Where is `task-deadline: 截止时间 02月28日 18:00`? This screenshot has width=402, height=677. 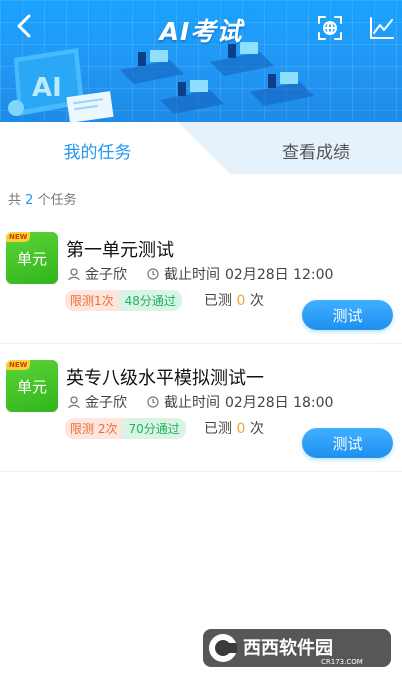
task-deadline: 截止时间 02月28日 18:00 is located at coordinates (240, 402).